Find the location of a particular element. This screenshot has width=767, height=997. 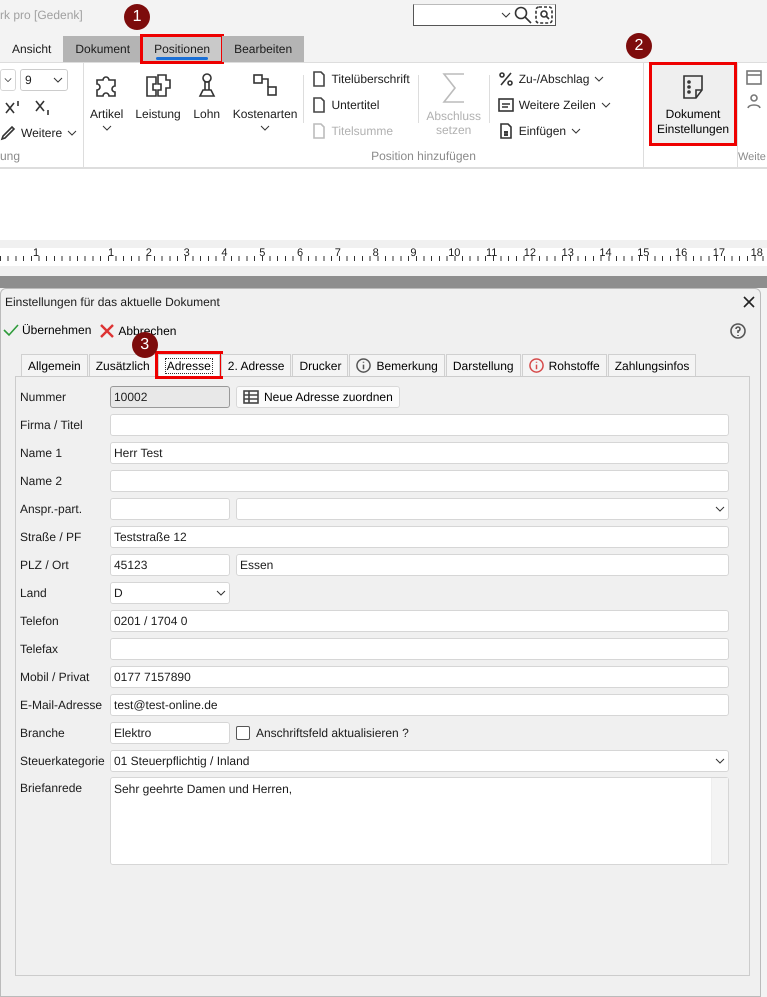

ribbon-button: Leistung is located at coordinates (158, 109).